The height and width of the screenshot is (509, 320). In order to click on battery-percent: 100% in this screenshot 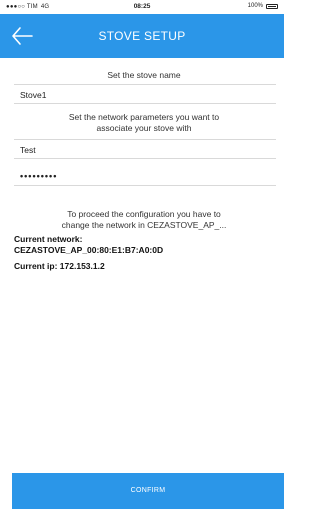, I will do `click(255, 6)`.